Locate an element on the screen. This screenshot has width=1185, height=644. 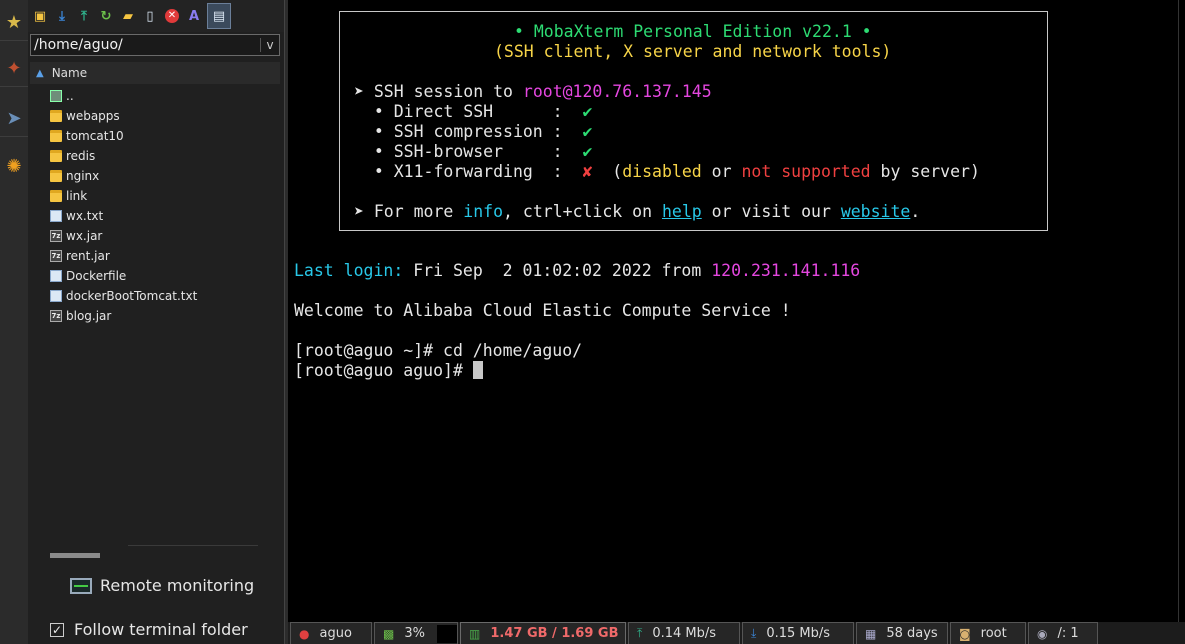
chevron-down-icon: v is located at coordinates (269, 45).